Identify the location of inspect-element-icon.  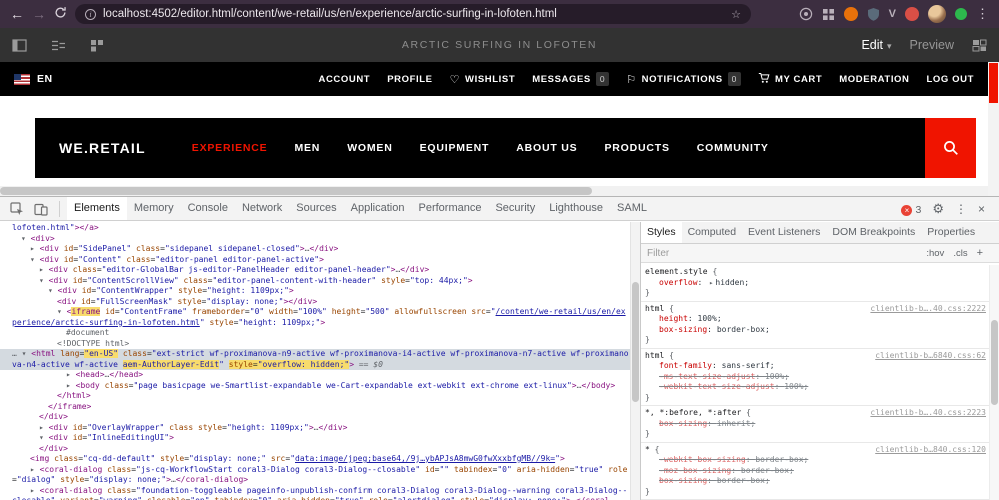
(17, 209).